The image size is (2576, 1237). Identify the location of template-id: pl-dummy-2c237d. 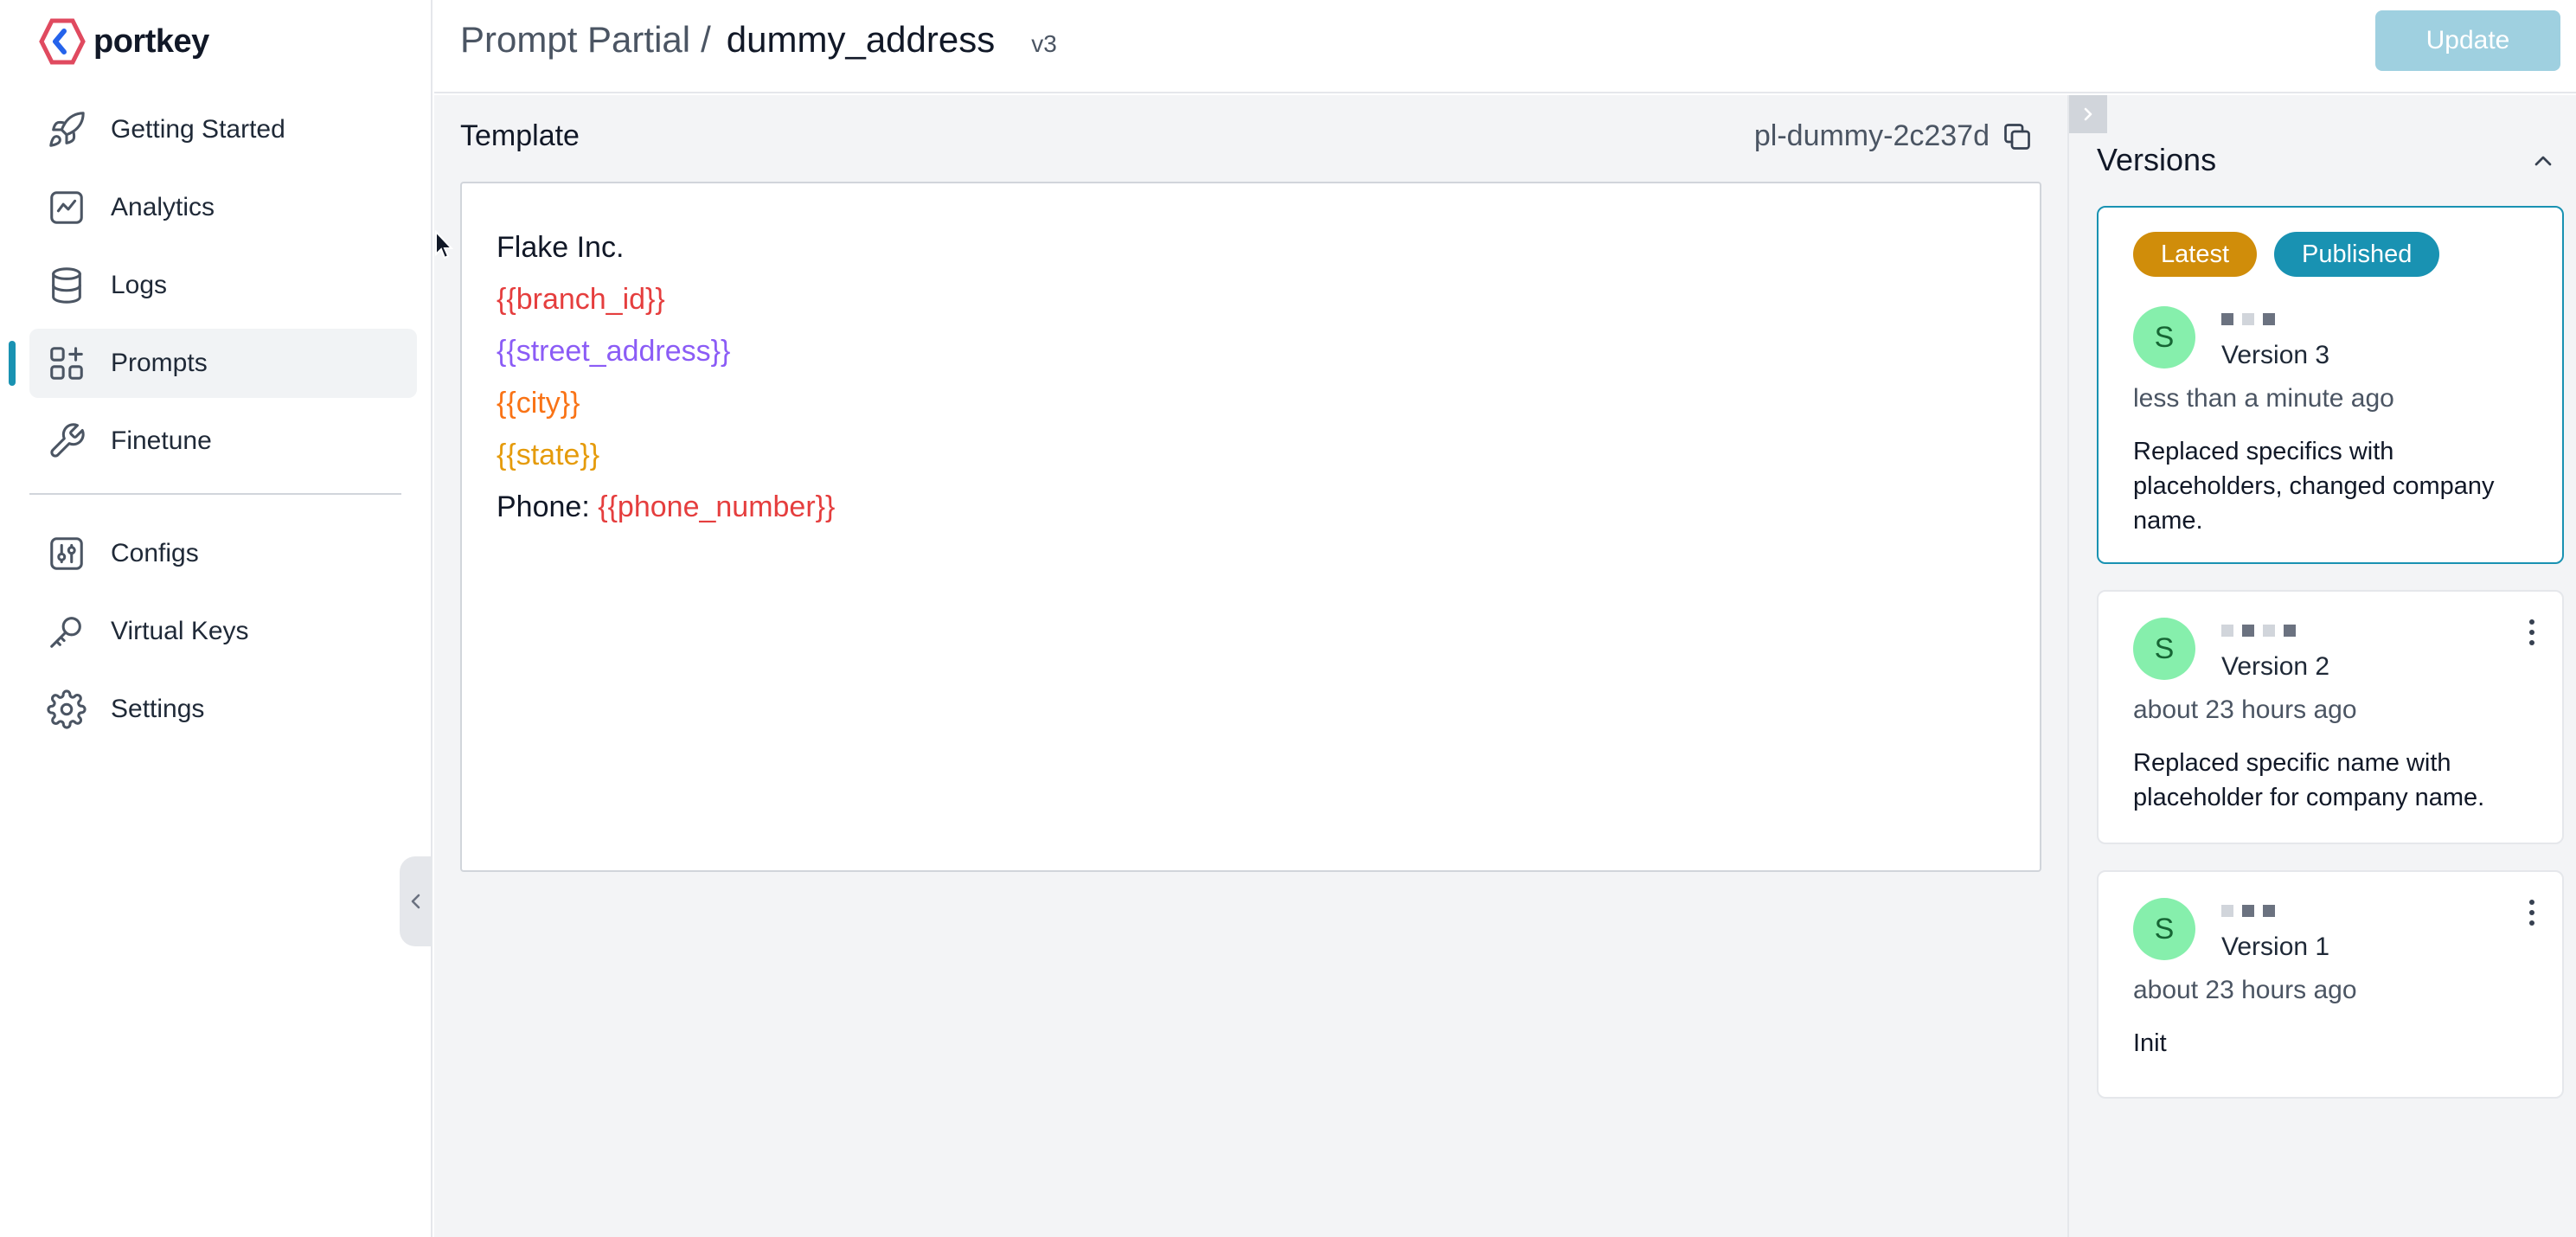
(1871, 135).